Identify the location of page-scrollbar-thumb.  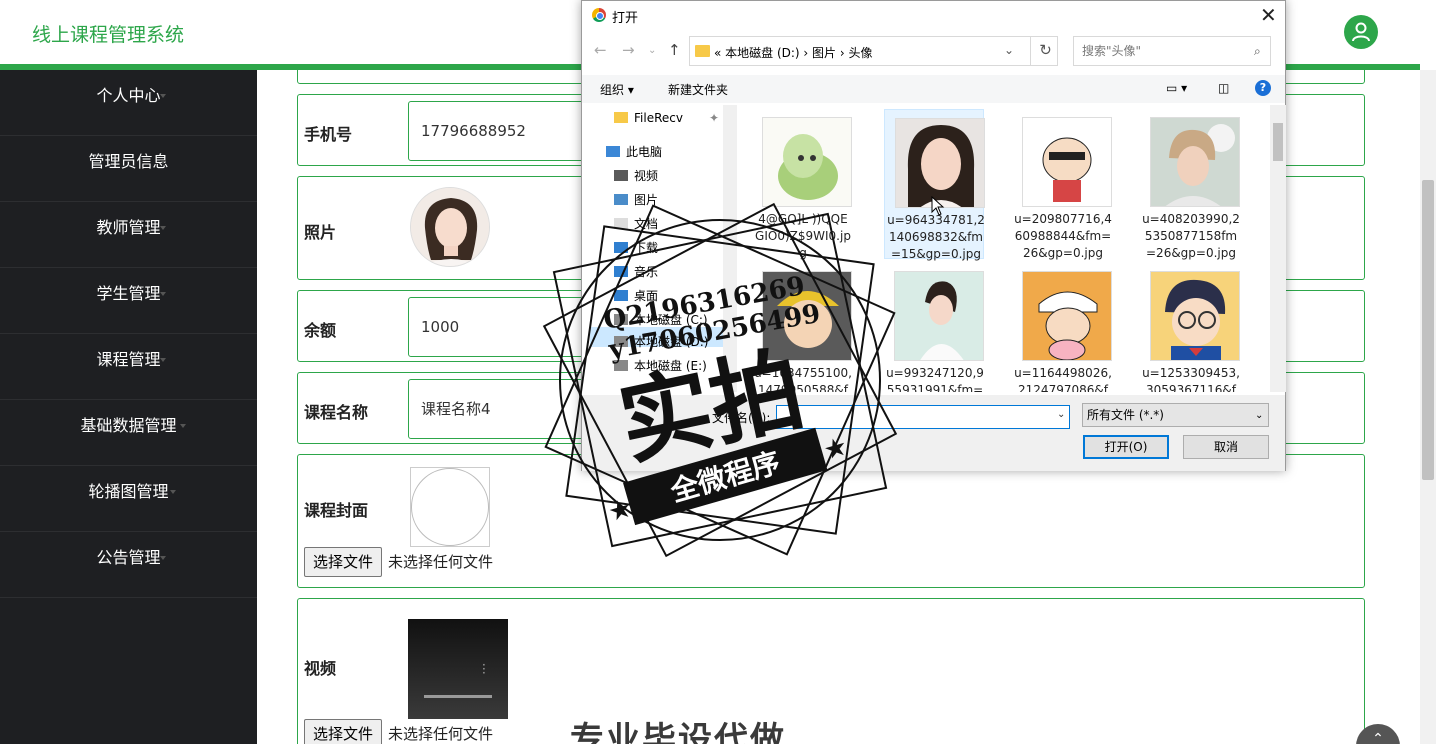
(1428, 330).